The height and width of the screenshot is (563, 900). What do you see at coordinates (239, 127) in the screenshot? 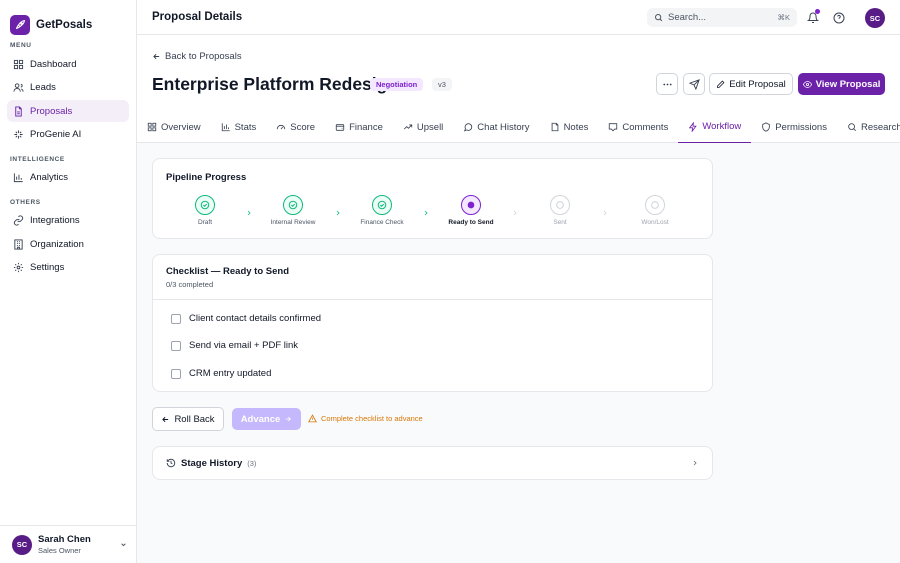
I see `tab-stats: Stats` at bounding box center [239, 127].